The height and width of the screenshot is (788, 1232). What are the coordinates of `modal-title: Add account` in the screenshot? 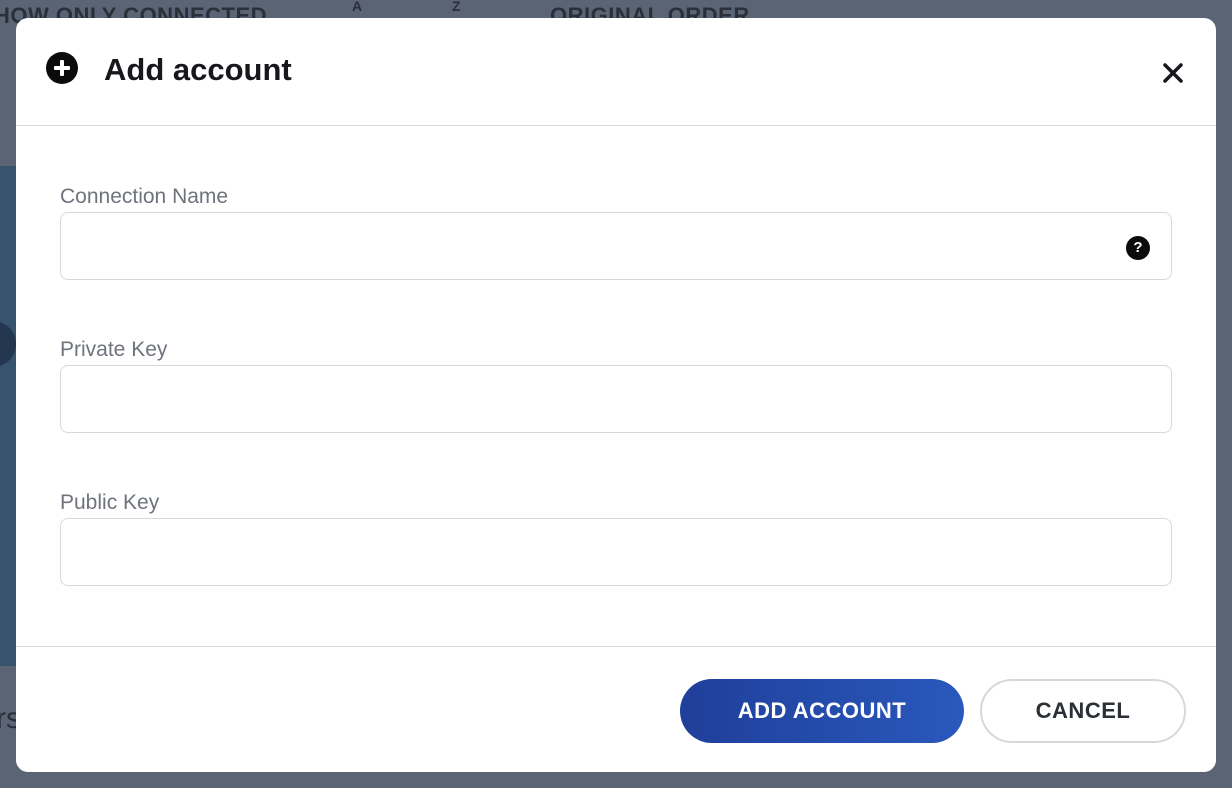 It's located at (198, 69).